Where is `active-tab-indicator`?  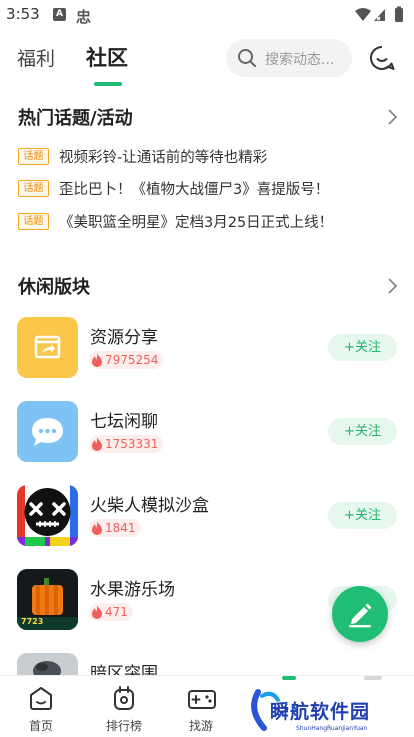 active-tab-indicator is located at coordinates (108, 84).